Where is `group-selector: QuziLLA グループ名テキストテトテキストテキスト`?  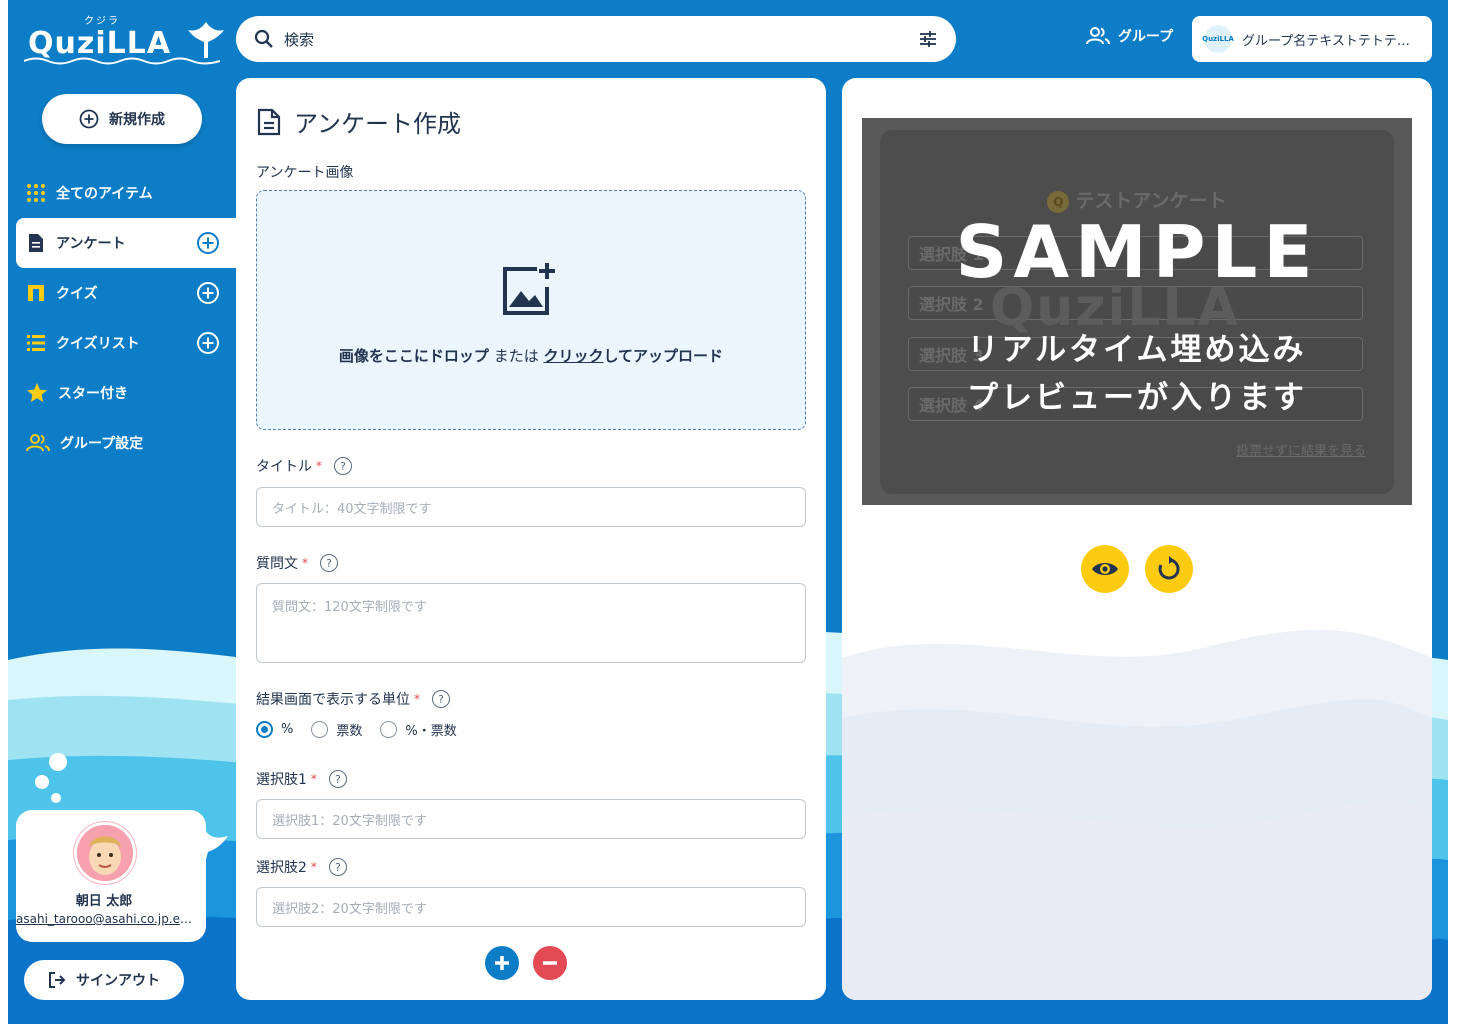 group-selector: QuziLLA グループ名テキストテトテキストテキスト is located at coordinates (1312, 39).